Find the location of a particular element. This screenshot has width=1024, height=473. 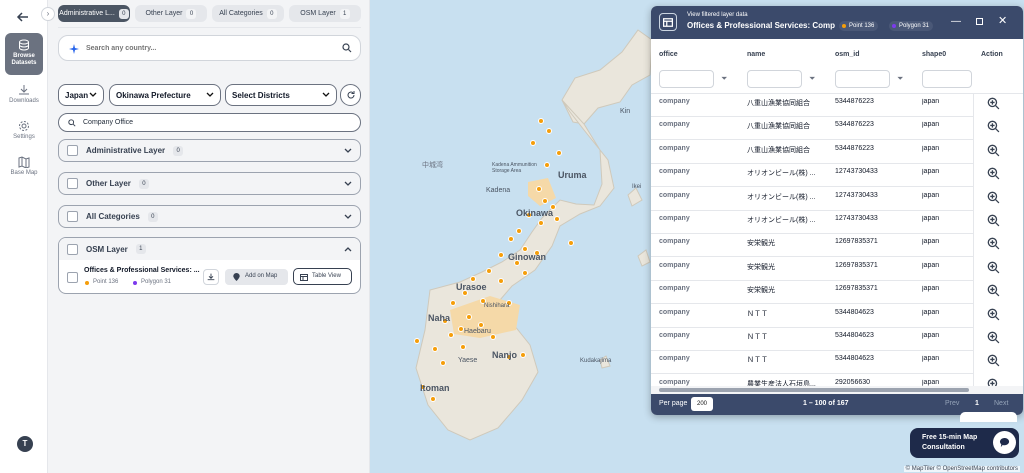

filter-input-osm-id is located at coordinates (862, 79).